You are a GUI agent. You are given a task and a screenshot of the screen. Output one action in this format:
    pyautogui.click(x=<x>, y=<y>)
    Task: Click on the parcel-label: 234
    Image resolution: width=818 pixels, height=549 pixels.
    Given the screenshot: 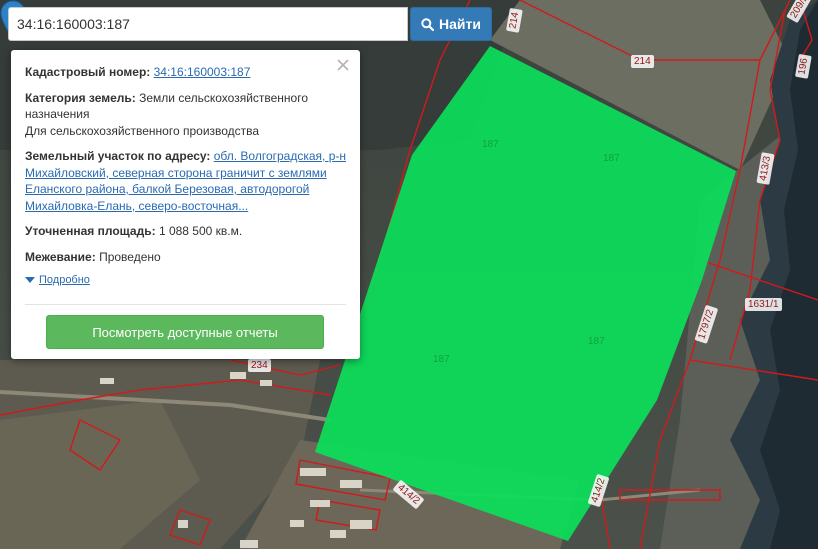 What is the action you would take?
    pyautogui.click(x=259, y=365)
    